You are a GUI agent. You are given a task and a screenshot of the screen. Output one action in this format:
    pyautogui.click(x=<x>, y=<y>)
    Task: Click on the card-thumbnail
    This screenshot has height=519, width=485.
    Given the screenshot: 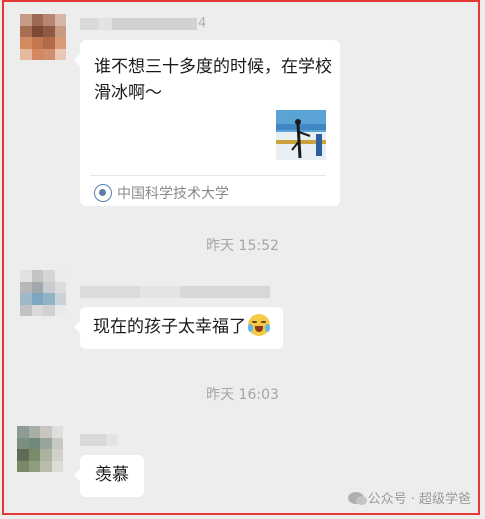 What is the action you would take?
    pyautogui.click(x=301, y=135)
    